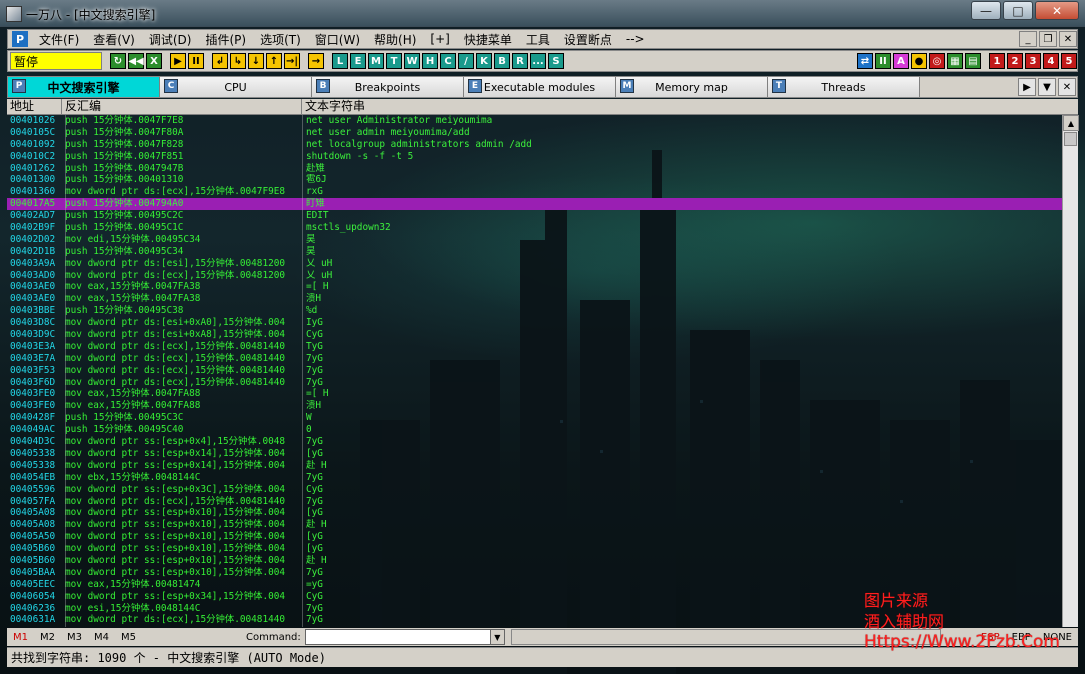 Image resolution: width=1085 pixels, height=674 pixels. I want to click on tab-breakpoints: B Breakpoints, so click(388, 87).